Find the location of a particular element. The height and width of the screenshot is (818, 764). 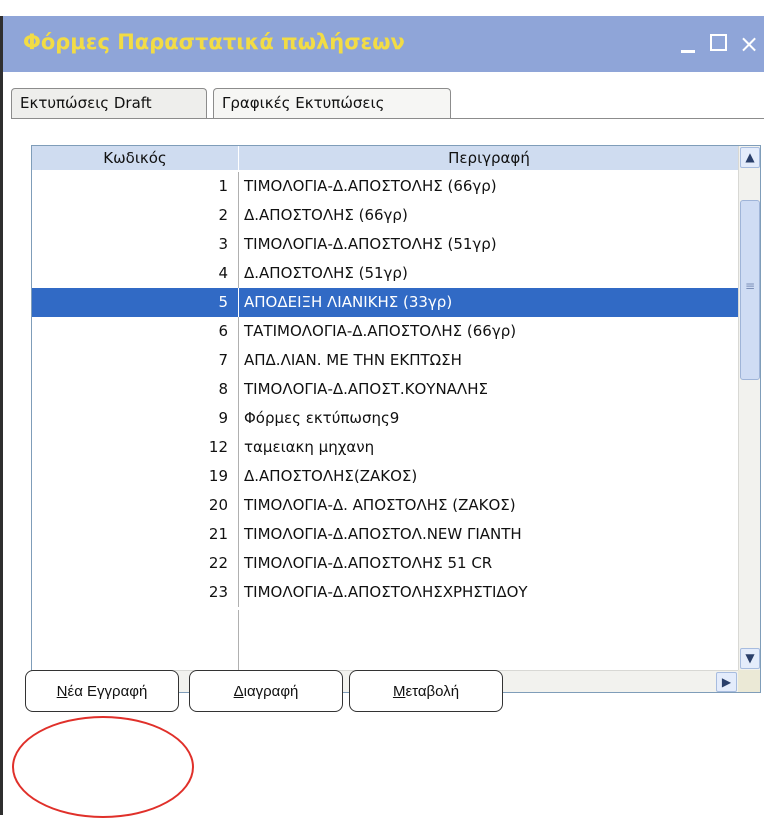

row-description: Δ.ΑΠΟΣΤΟΛΗΣ (66γρ) is located at coordinates (326, 215).